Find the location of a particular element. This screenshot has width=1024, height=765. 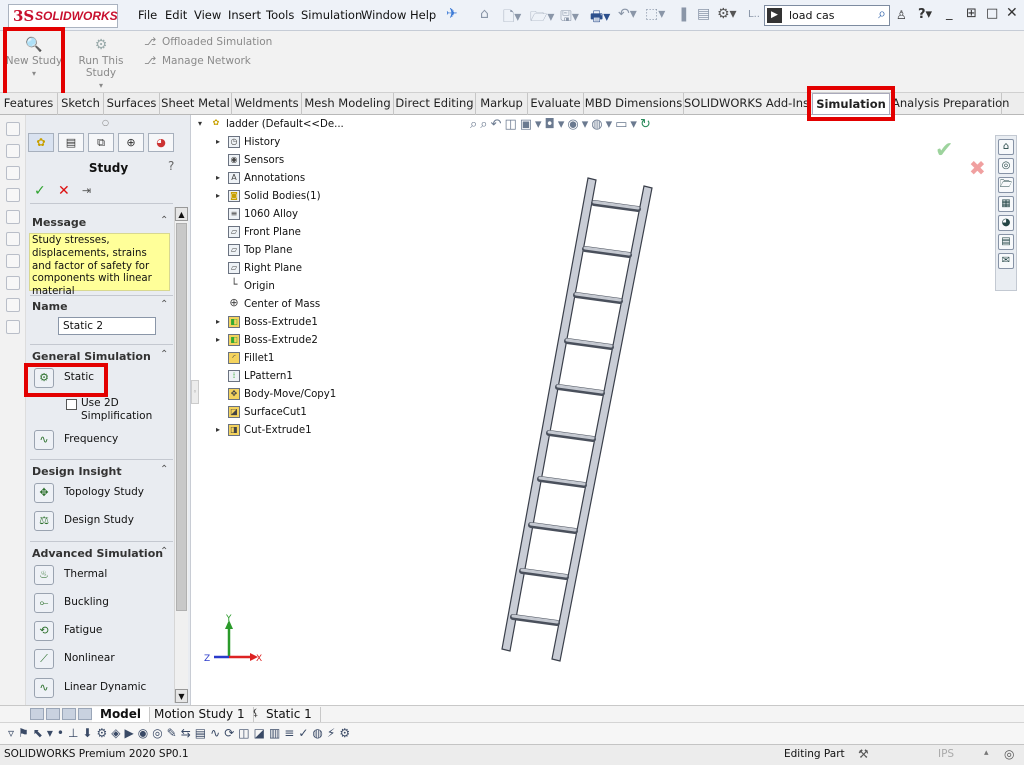

new-document-icon: 🗋▾ is located at coordinates (512, 18).